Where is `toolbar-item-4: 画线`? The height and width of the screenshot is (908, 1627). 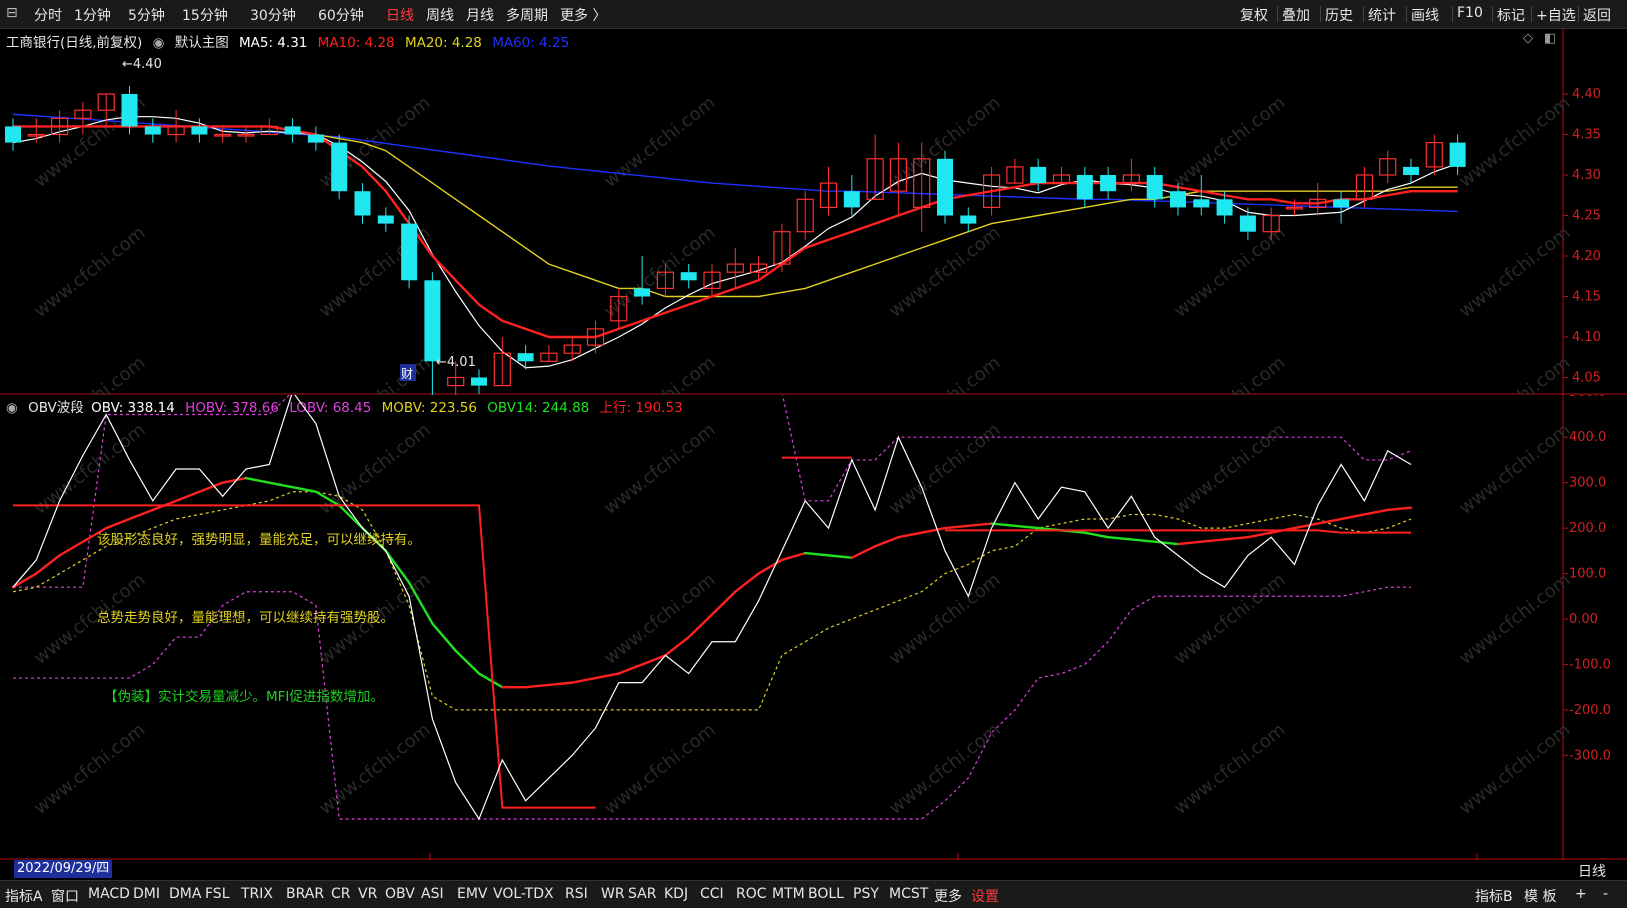
toolbar-item-4: 画线 is located at coordinates (1425, 15).